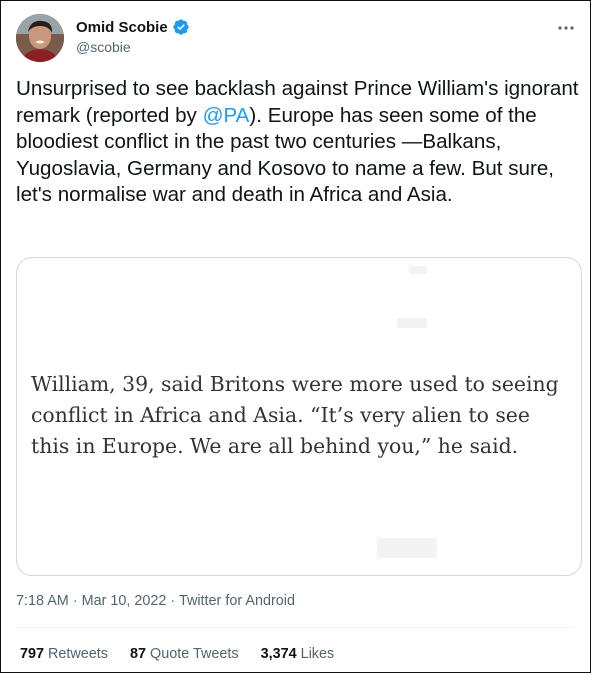 The image size is (591, 673). I want to click on likes-count: 3,374, so click(278, 654).